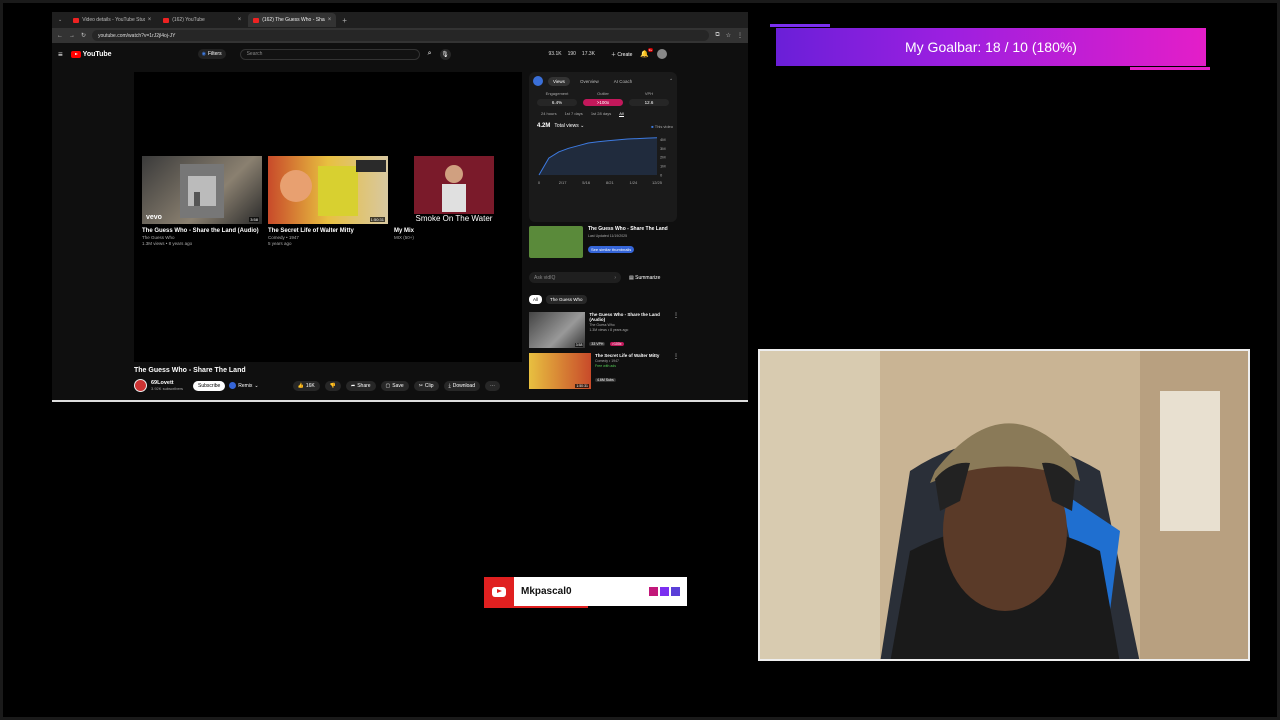  Describe the element at coordinates (740, 35) in the screenshot. I see `menu-dots-icon: ⋮` at that location.